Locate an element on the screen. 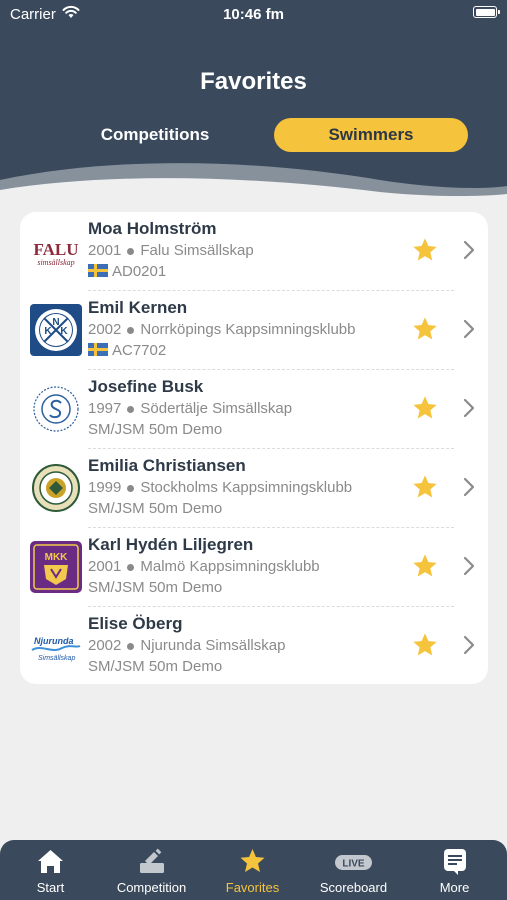  mkk-logo: MKK is located at coordinates (56, 567).